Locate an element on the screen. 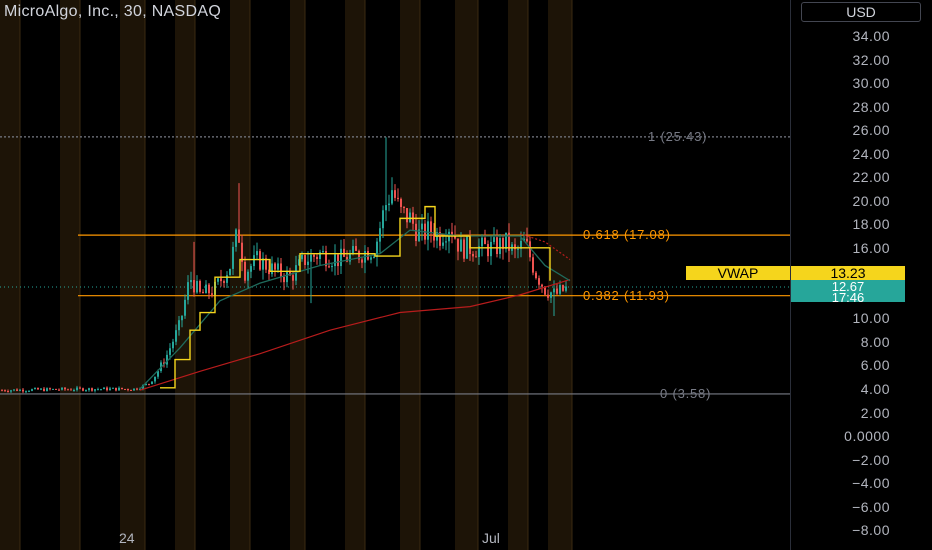 The width and height of the screenshot is (932, 550). price-tick-label: 24.00 is located at coordinates (871, 153).